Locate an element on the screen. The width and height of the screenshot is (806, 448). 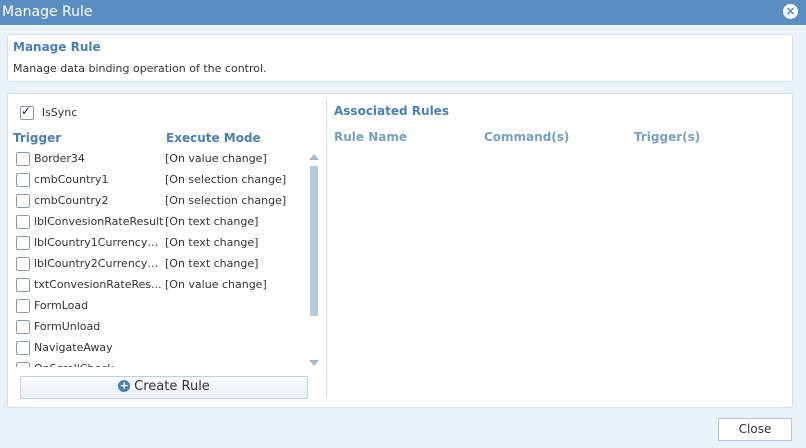
trigger-row: txtConvesionRateRes... [On value change] is located at coordinates (158, 285).